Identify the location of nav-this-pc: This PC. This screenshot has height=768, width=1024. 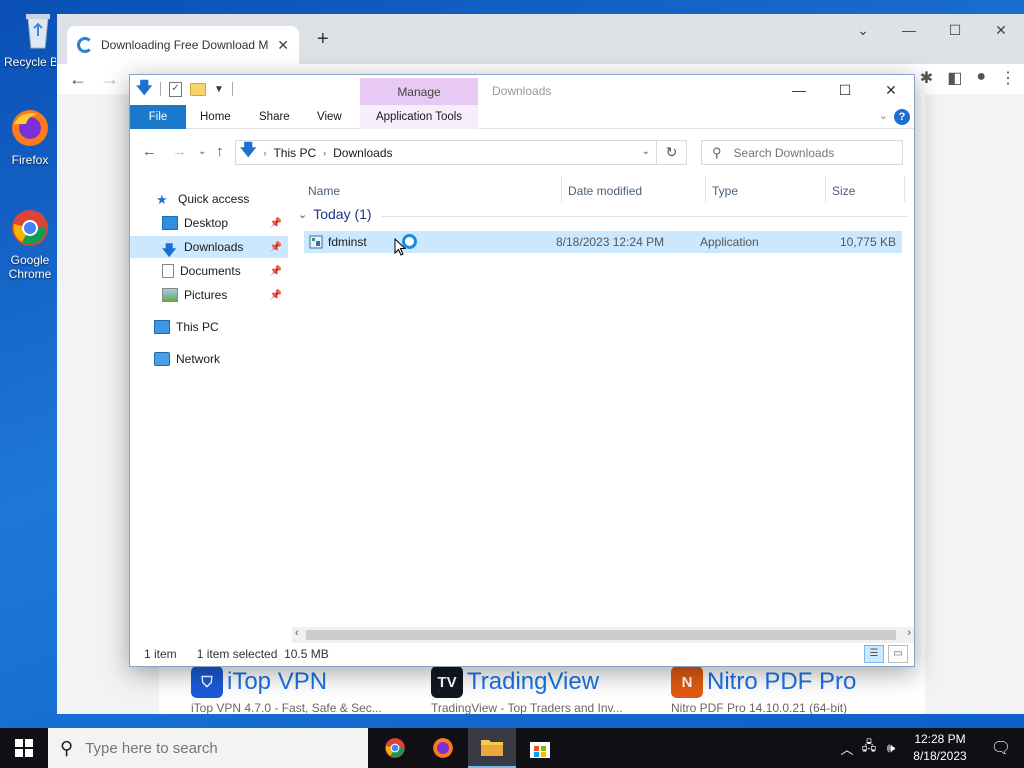
(209, 327).